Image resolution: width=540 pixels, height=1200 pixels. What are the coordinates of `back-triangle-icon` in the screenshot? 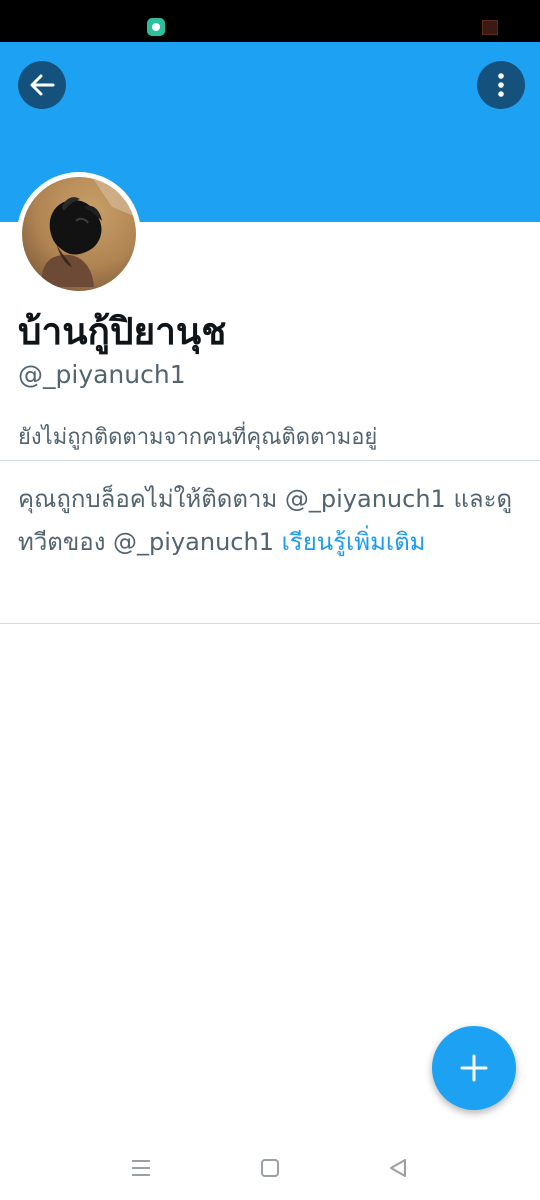 It's located at (398, 1168).